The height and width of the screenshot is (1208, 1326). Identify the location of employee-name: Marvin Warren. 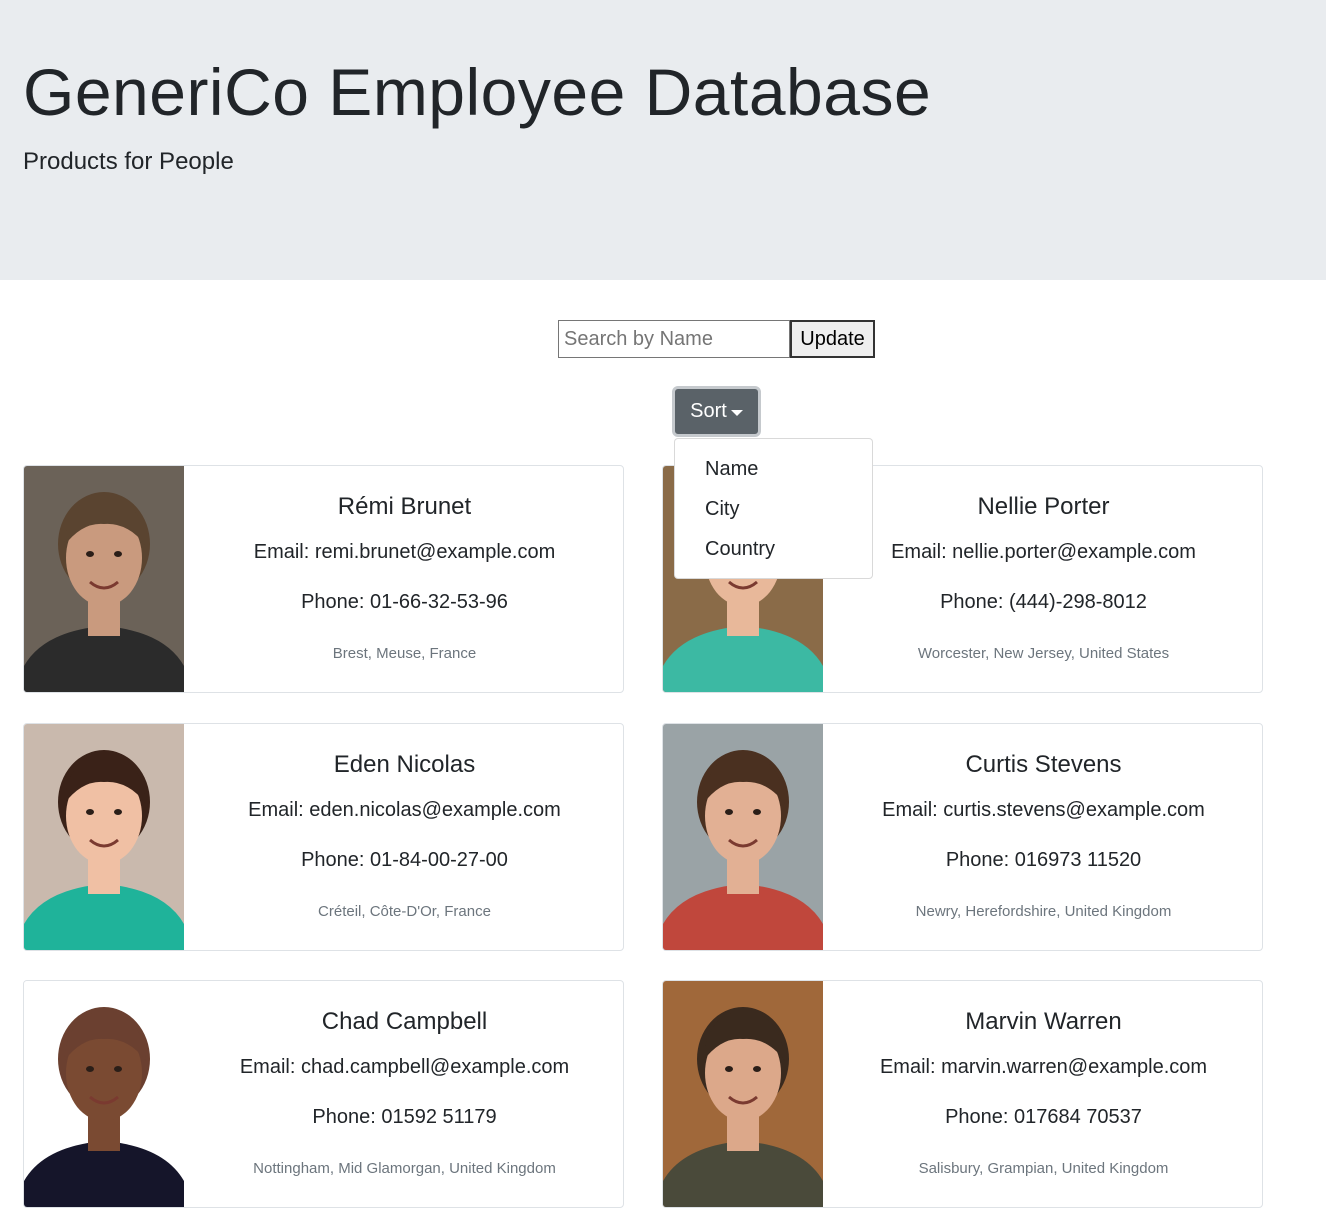
(1043, 1021).